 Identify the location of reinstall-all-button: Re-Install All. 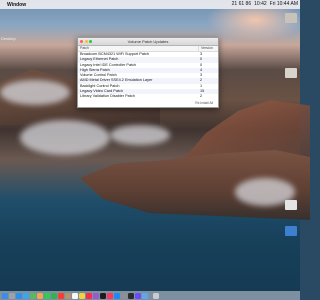
(204, 103).